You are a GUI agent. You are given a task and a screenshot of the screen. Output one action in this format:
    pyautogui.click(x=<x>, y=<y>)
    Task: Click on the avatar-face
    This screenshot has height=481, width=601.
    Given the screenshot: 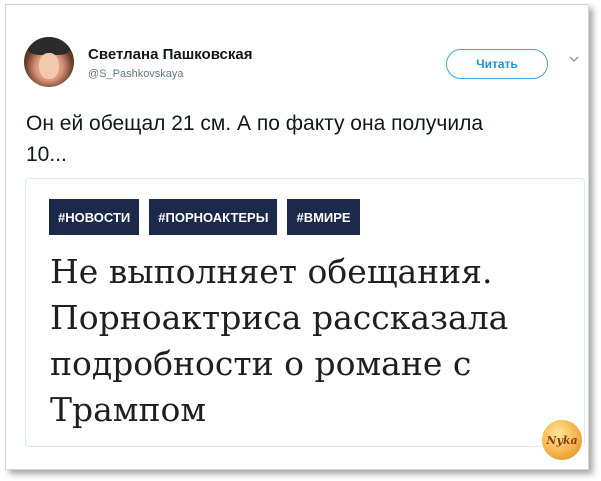 What is the action you would take?
    pyautogui.click(x=49, y=66)
    